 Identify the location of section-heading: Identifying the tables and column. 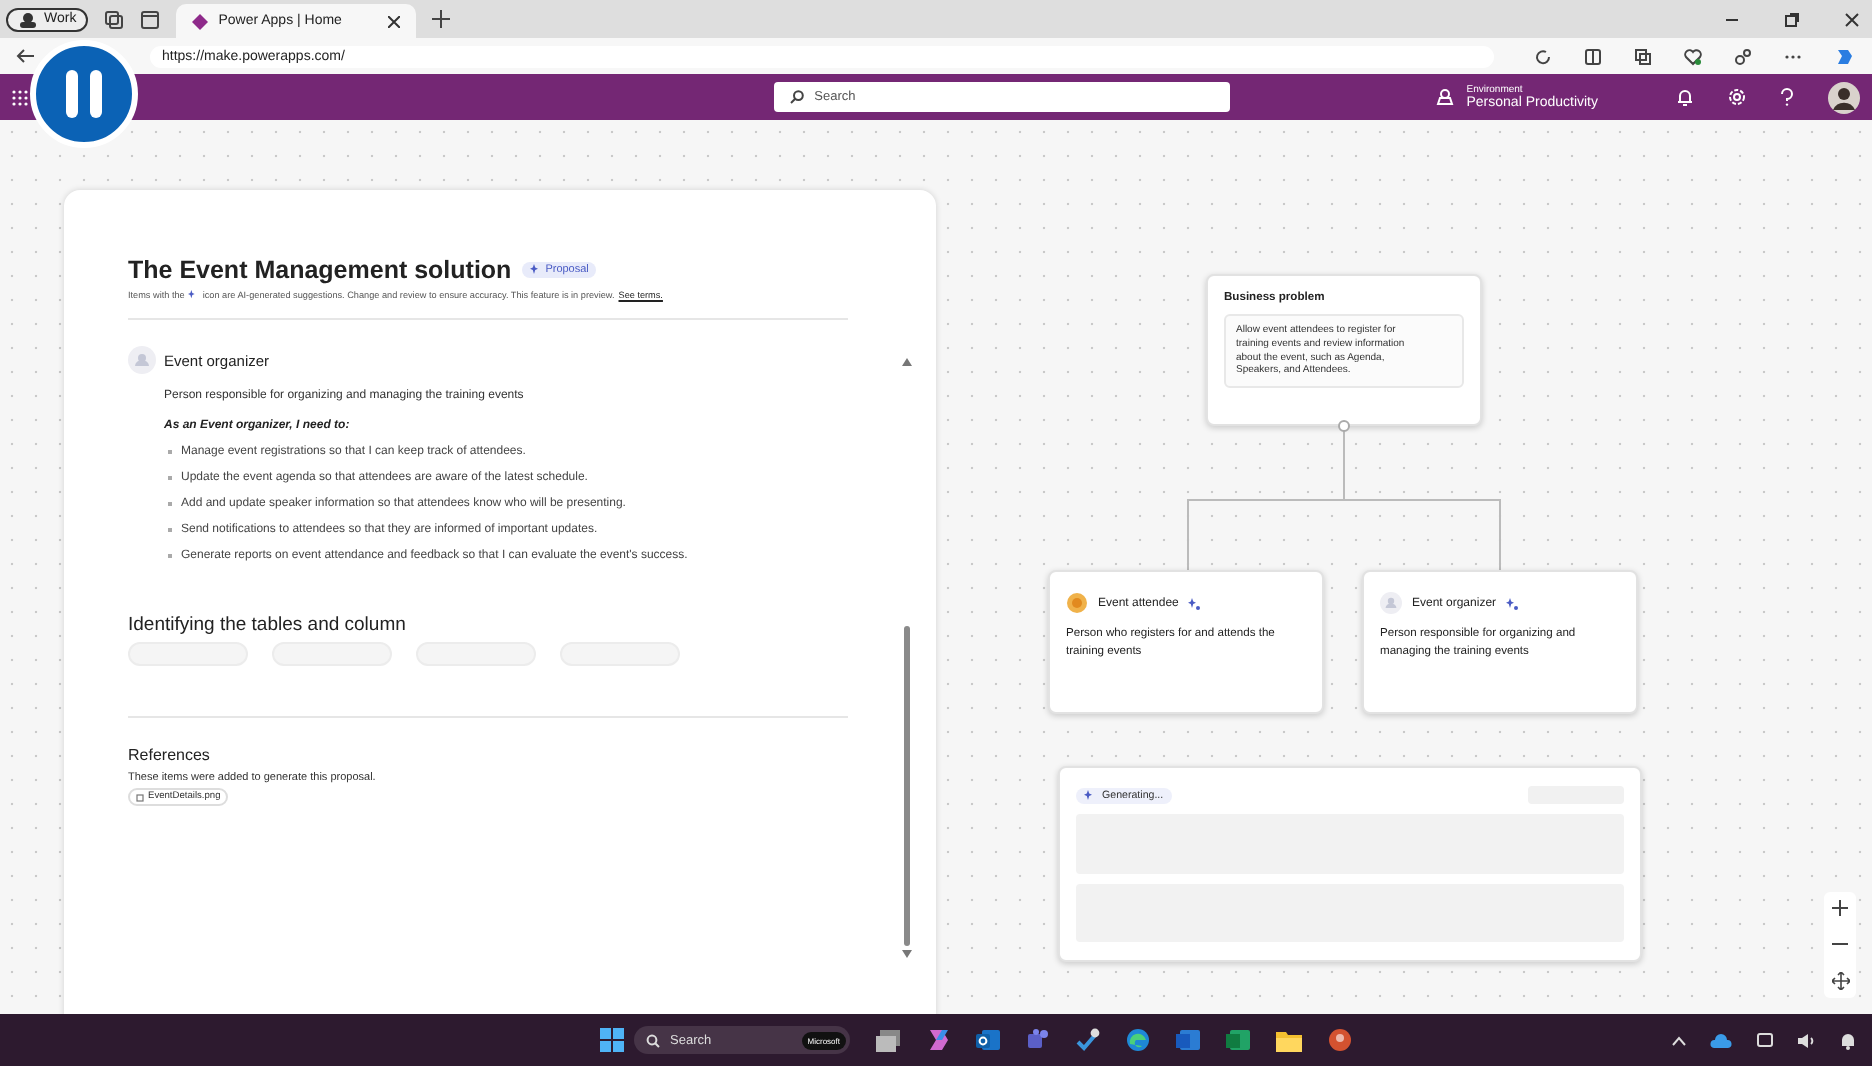
(268, 625).